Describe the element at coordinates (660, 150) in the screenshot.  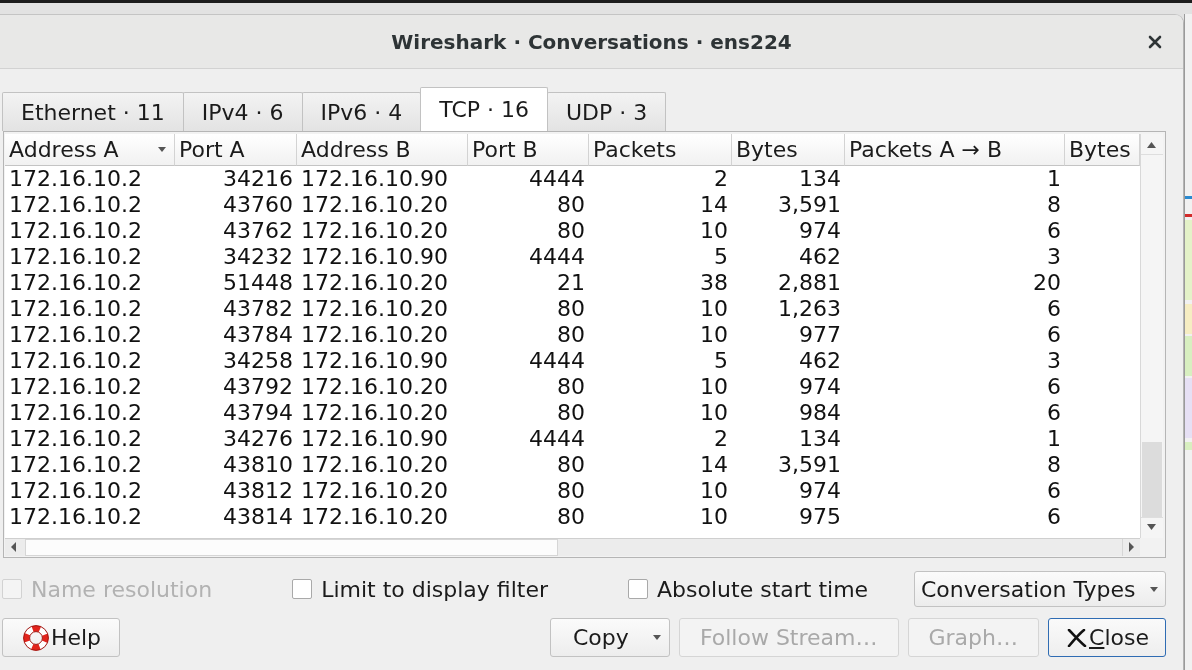
I see `column-header: Packets` at that location.